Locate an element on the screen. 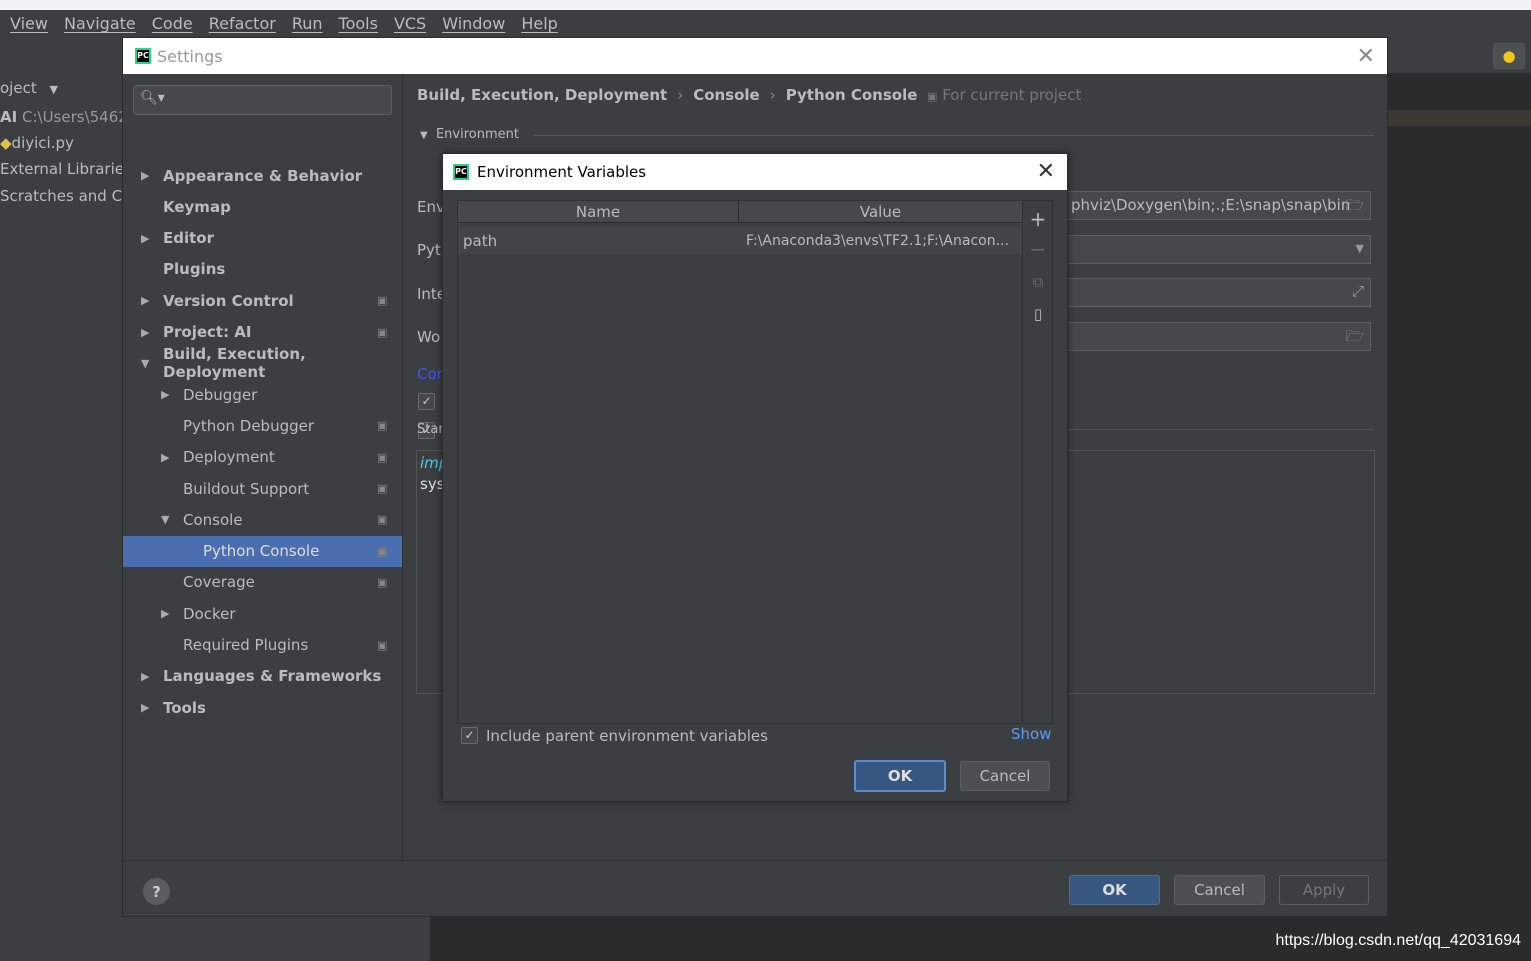 This screenshot has width=1531, height=961. sidebar-item: ▼ Build, Execution, Deployment is located at coordinates (262, 363).